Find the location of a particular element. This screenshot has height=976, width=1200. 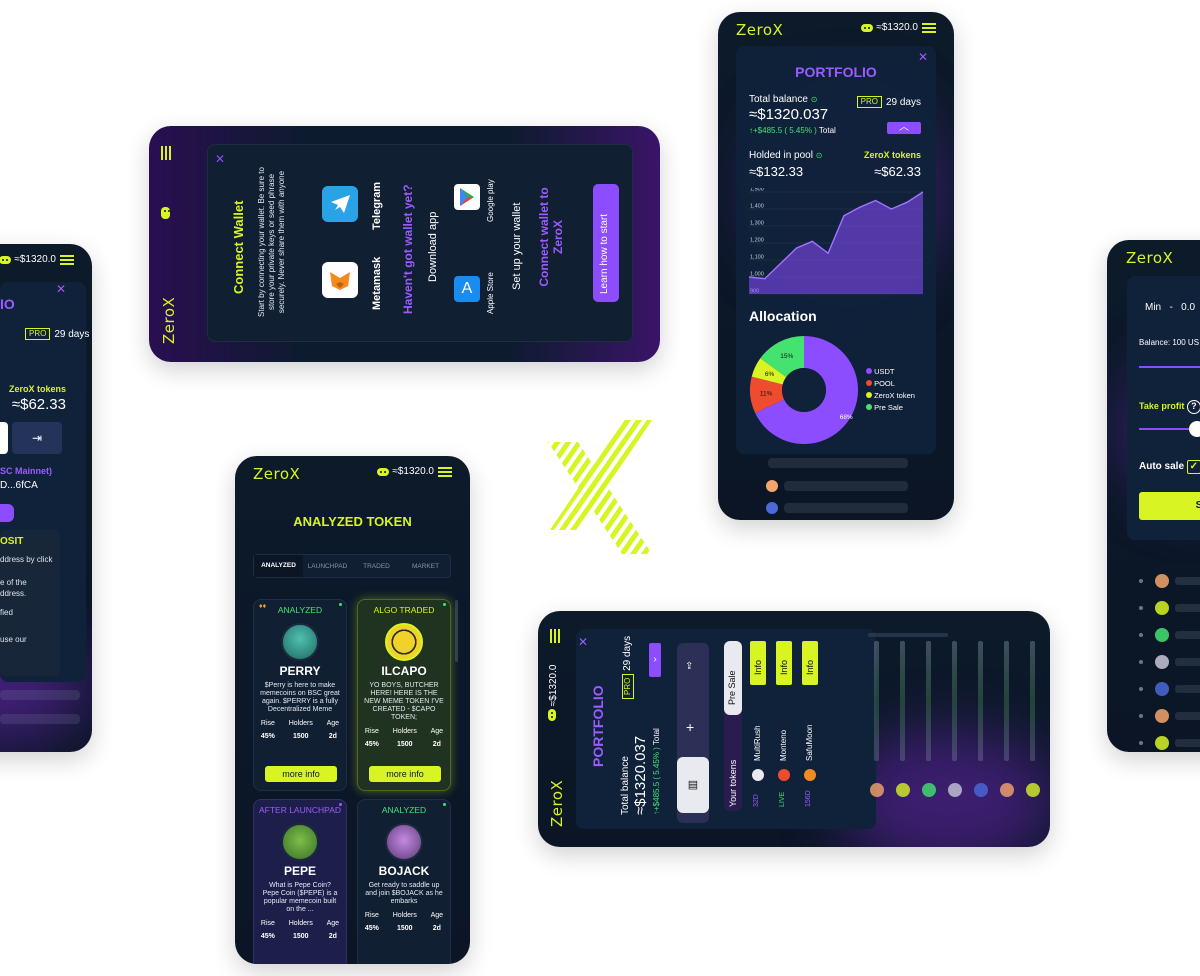

telegram-label: Telegram is located at coordinates (377, 206).